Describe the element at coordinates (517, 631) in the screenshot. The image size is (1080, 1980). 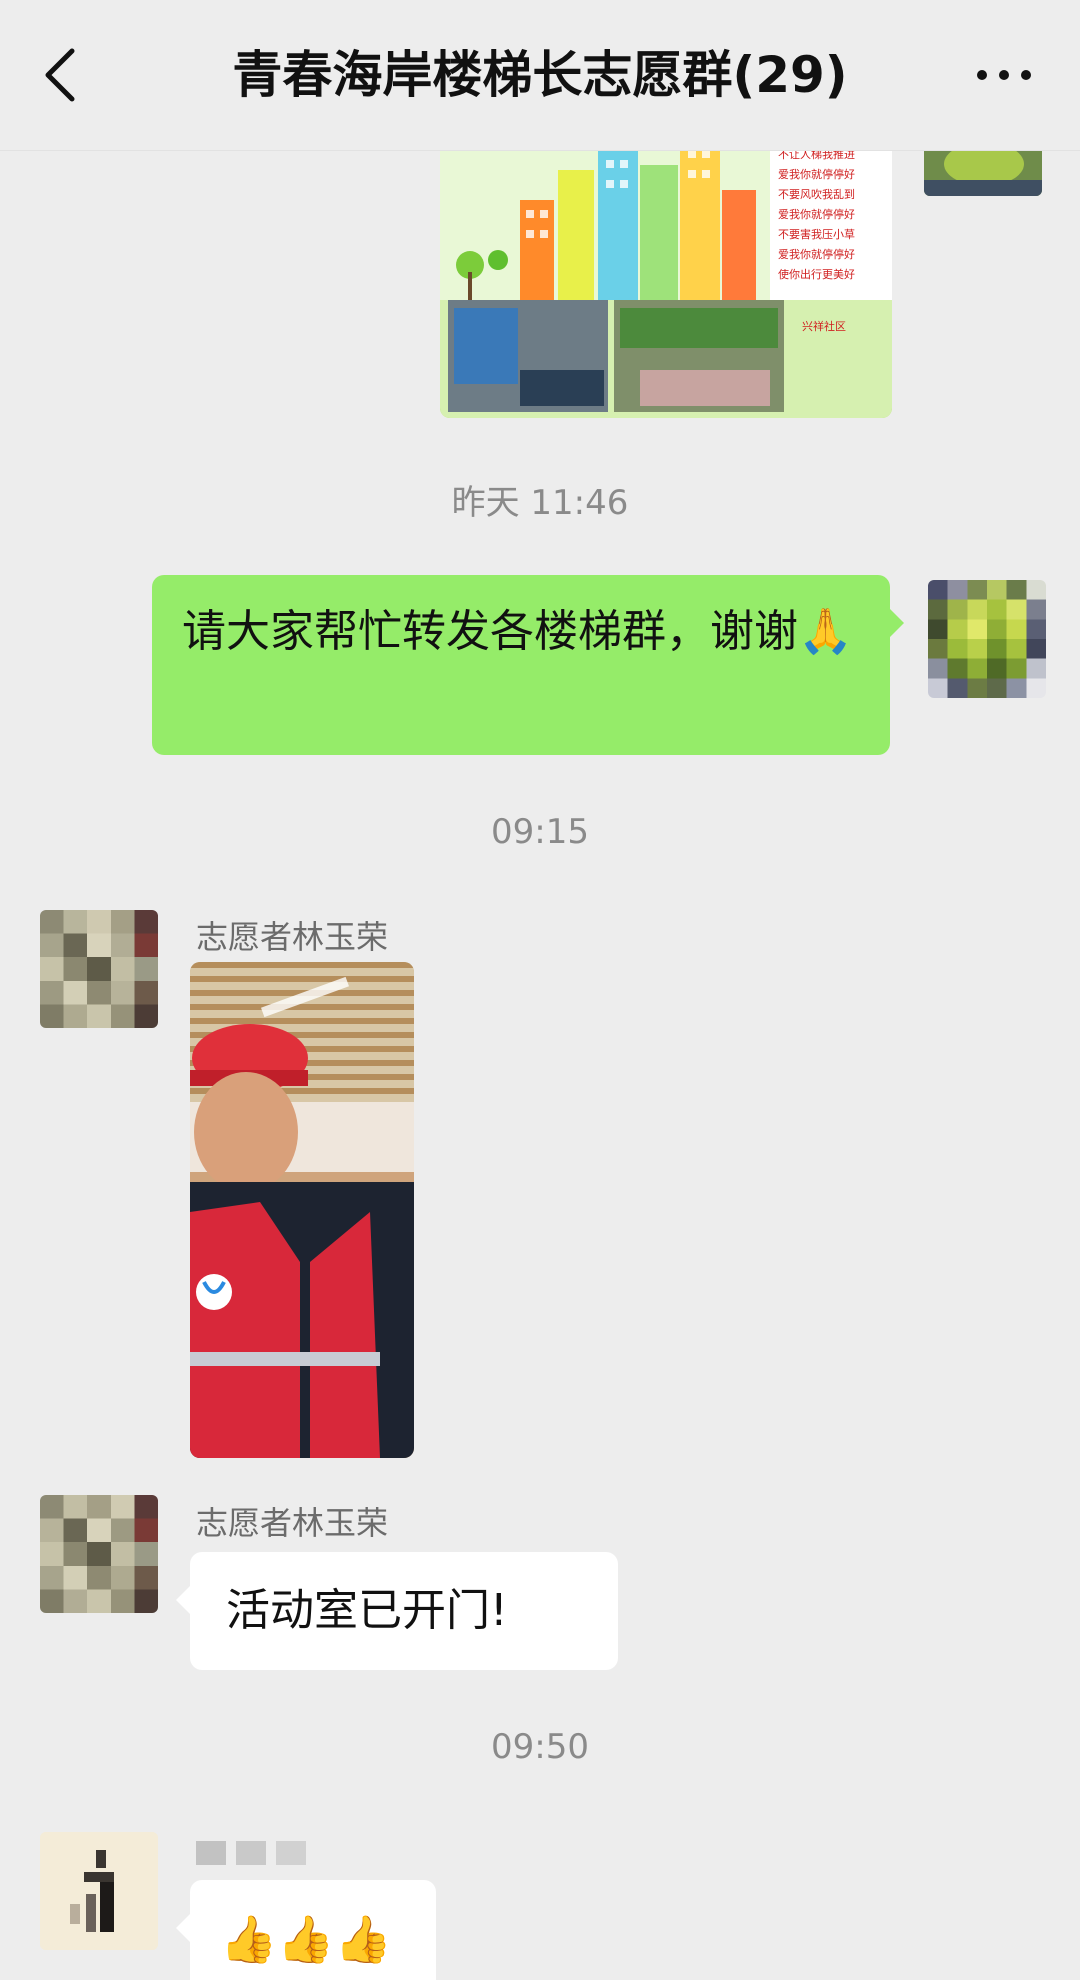
I see `outgoing-message-text: 请大家帮忙转发各楼梯群，谢谢🙏` at that location.